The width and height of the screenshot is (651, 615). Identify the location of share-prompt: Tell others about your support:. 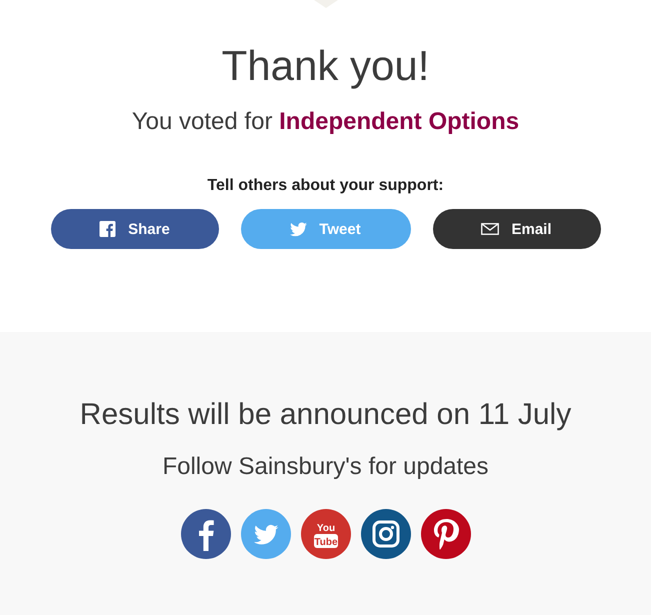
(325, 186).